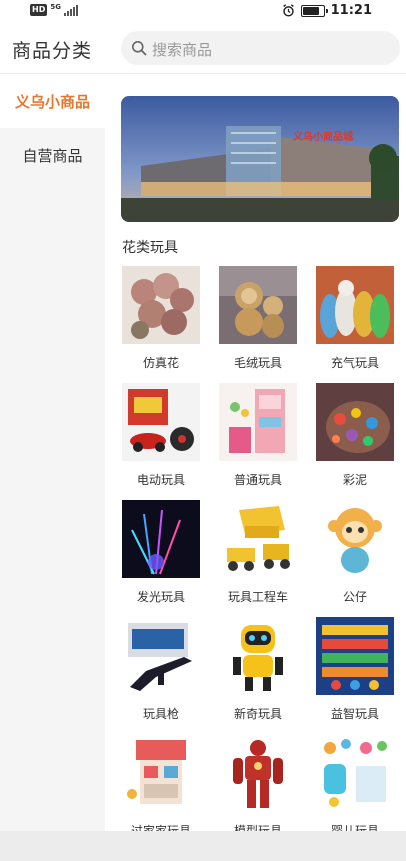 Image resolution: width=406 pixels, height=861 pixels. What do you see at coordinates (203, 11) in the screenshot?
I see `status-bar: HD 5G 11:21` at bounding box center [203, 11].